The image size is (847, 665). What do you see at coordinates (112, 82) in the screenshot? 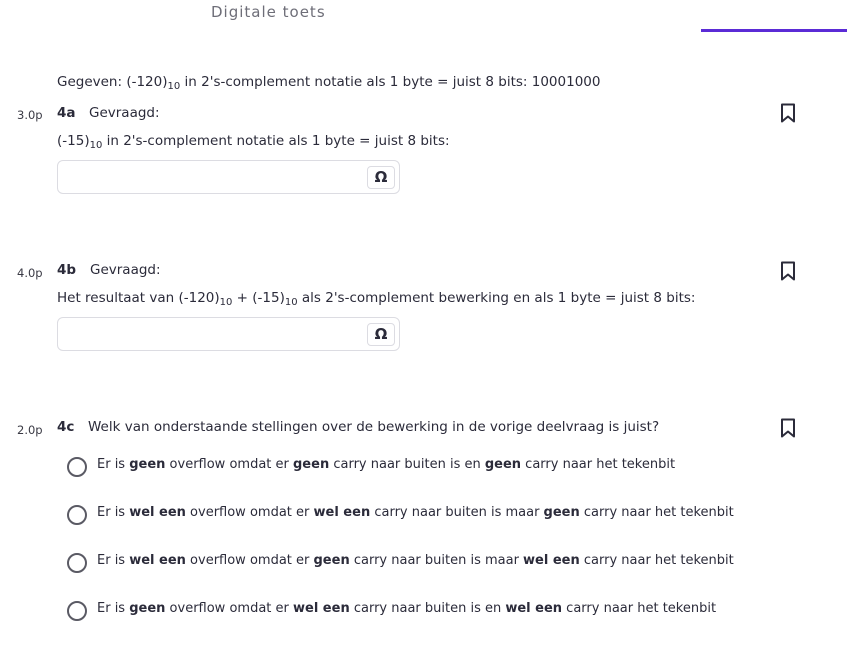
I see `given-prefix: Gegeven: (-120)` at bounding box center [112, 82].